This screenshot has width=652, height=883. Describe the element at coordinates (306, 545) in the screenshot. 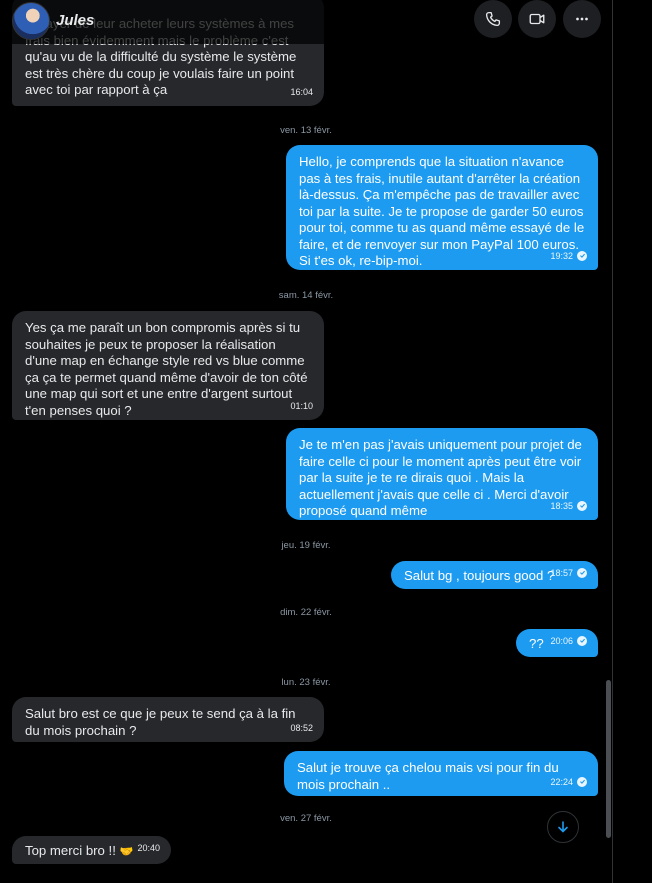

I see `date-separator: jeu. 19 févr.` at that location.